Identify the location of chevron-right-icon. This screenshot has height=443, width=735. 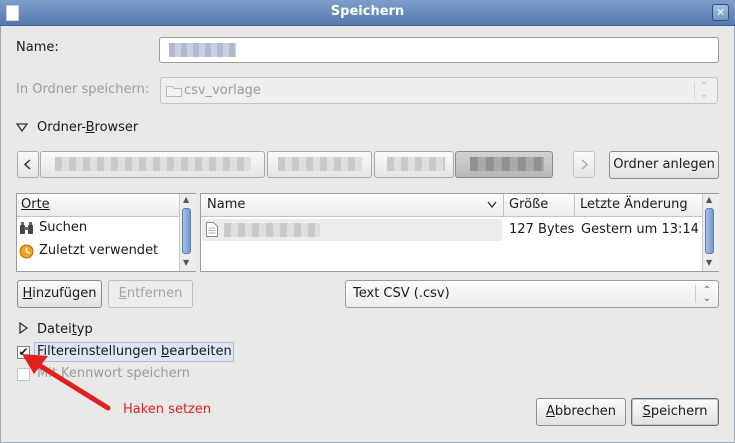
(585, 164).